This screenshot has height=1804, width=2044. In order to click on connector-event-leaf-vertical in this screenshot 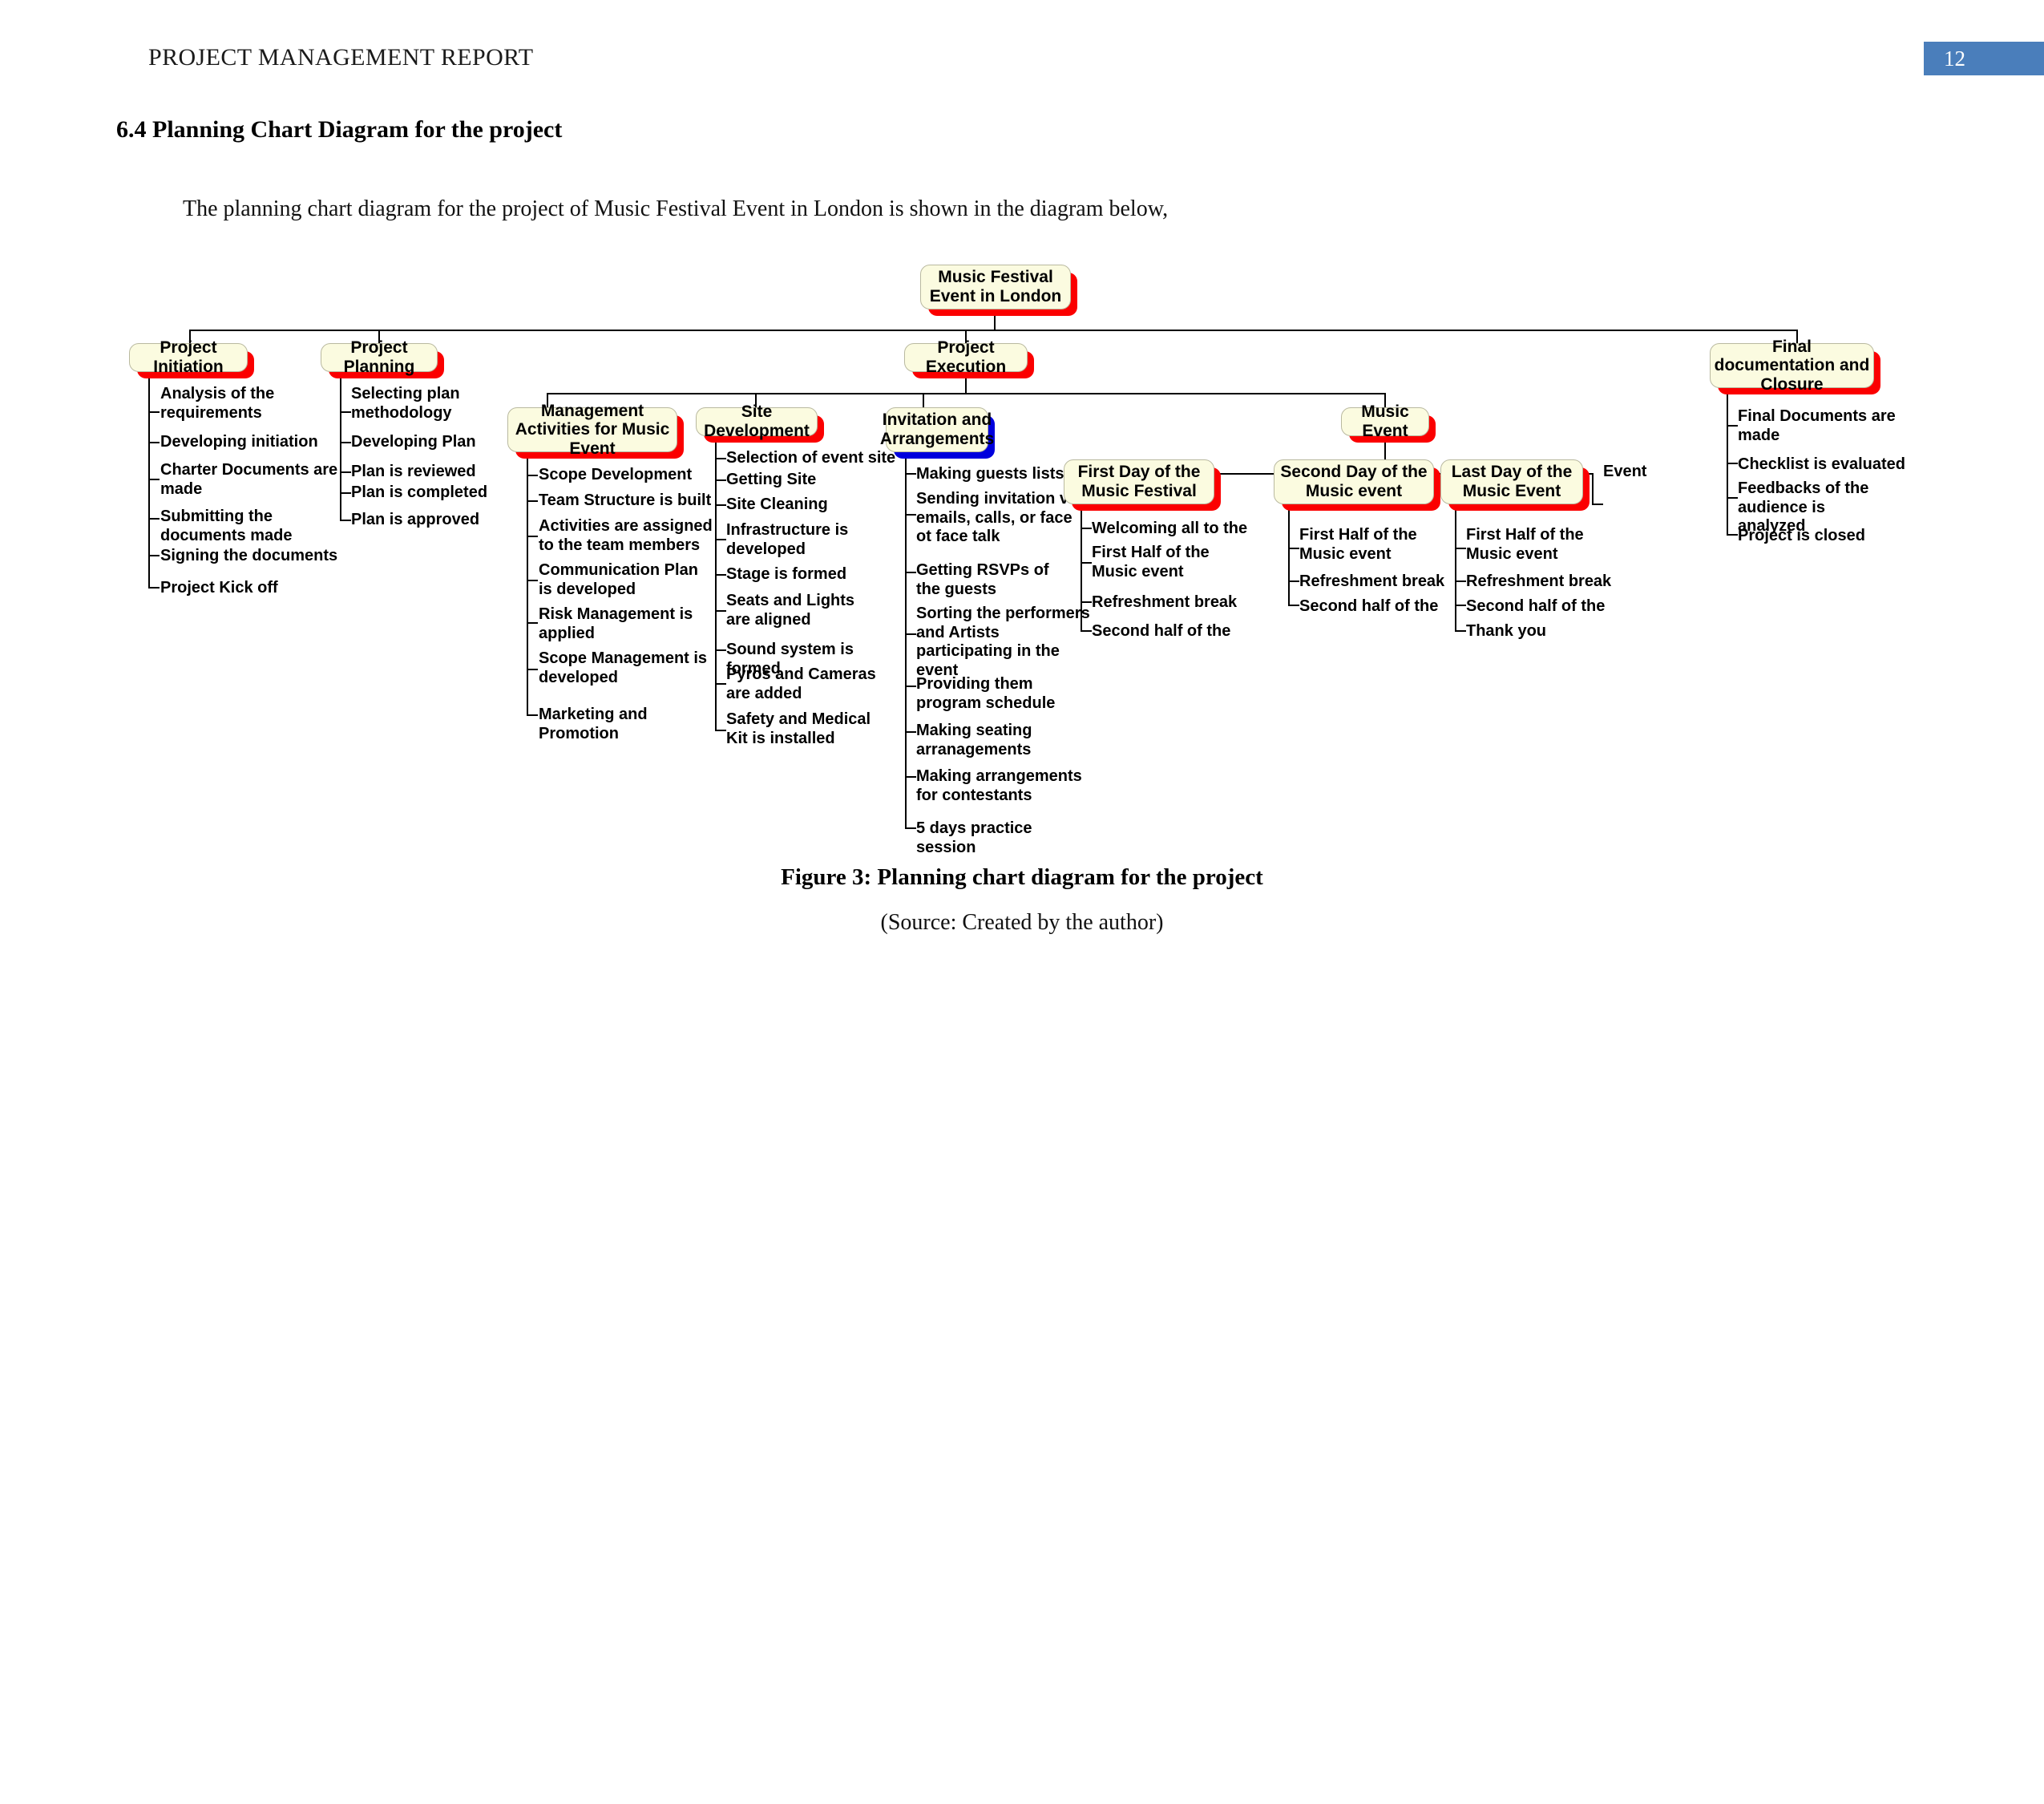, I will do `click(1593, 489)`.